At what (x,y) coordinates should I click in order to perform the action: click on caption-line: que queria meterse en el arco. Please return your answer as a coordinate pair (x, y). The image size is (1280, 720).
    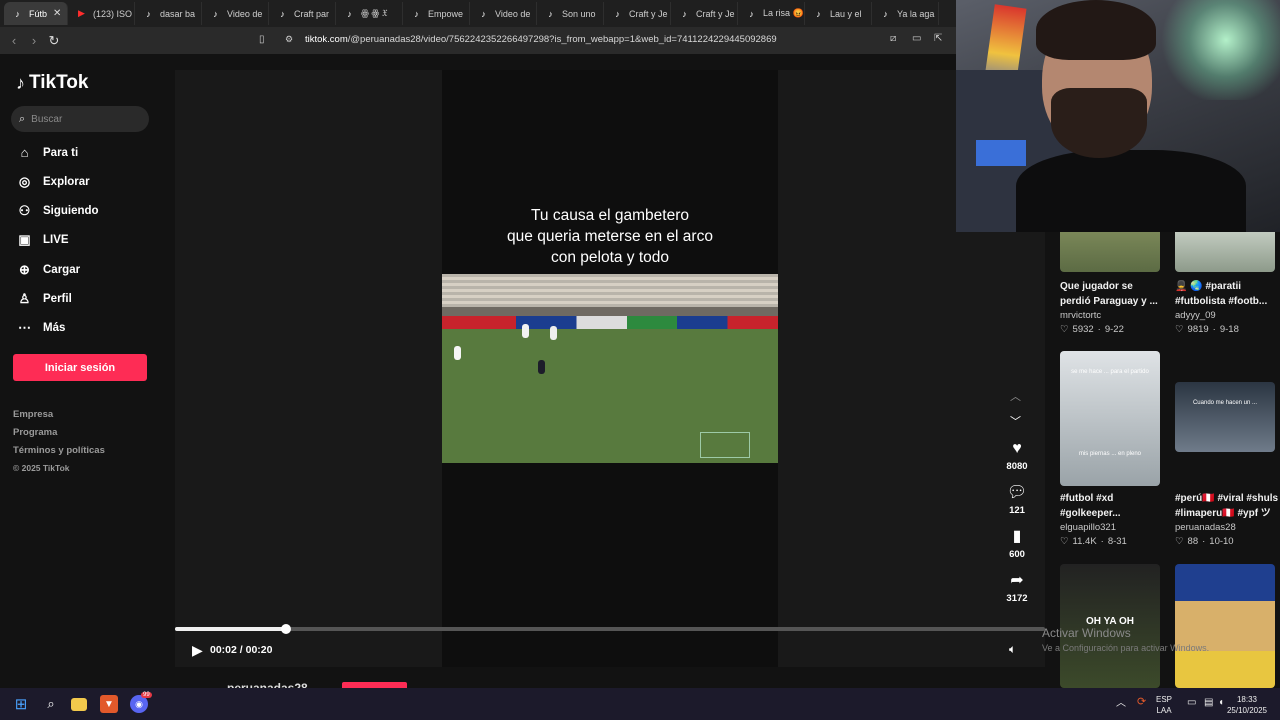
    Looking at the image, I should click on (610, 236).